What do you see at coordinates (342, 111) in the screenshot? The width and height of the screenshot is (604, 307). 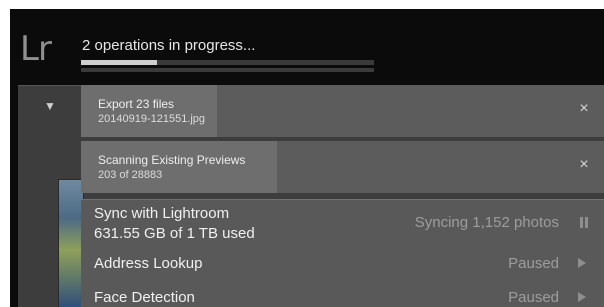 I see `operation-row-export: Export 23 files 20140919-121551.jpg ×` at bounding box center [342, 111].